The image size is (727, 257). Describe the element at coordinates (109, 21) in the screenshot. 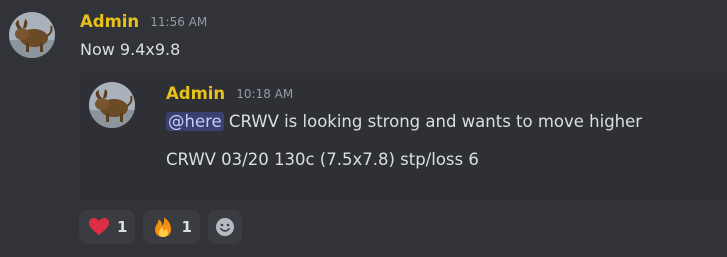

I see `author-name: Admin` at that location.